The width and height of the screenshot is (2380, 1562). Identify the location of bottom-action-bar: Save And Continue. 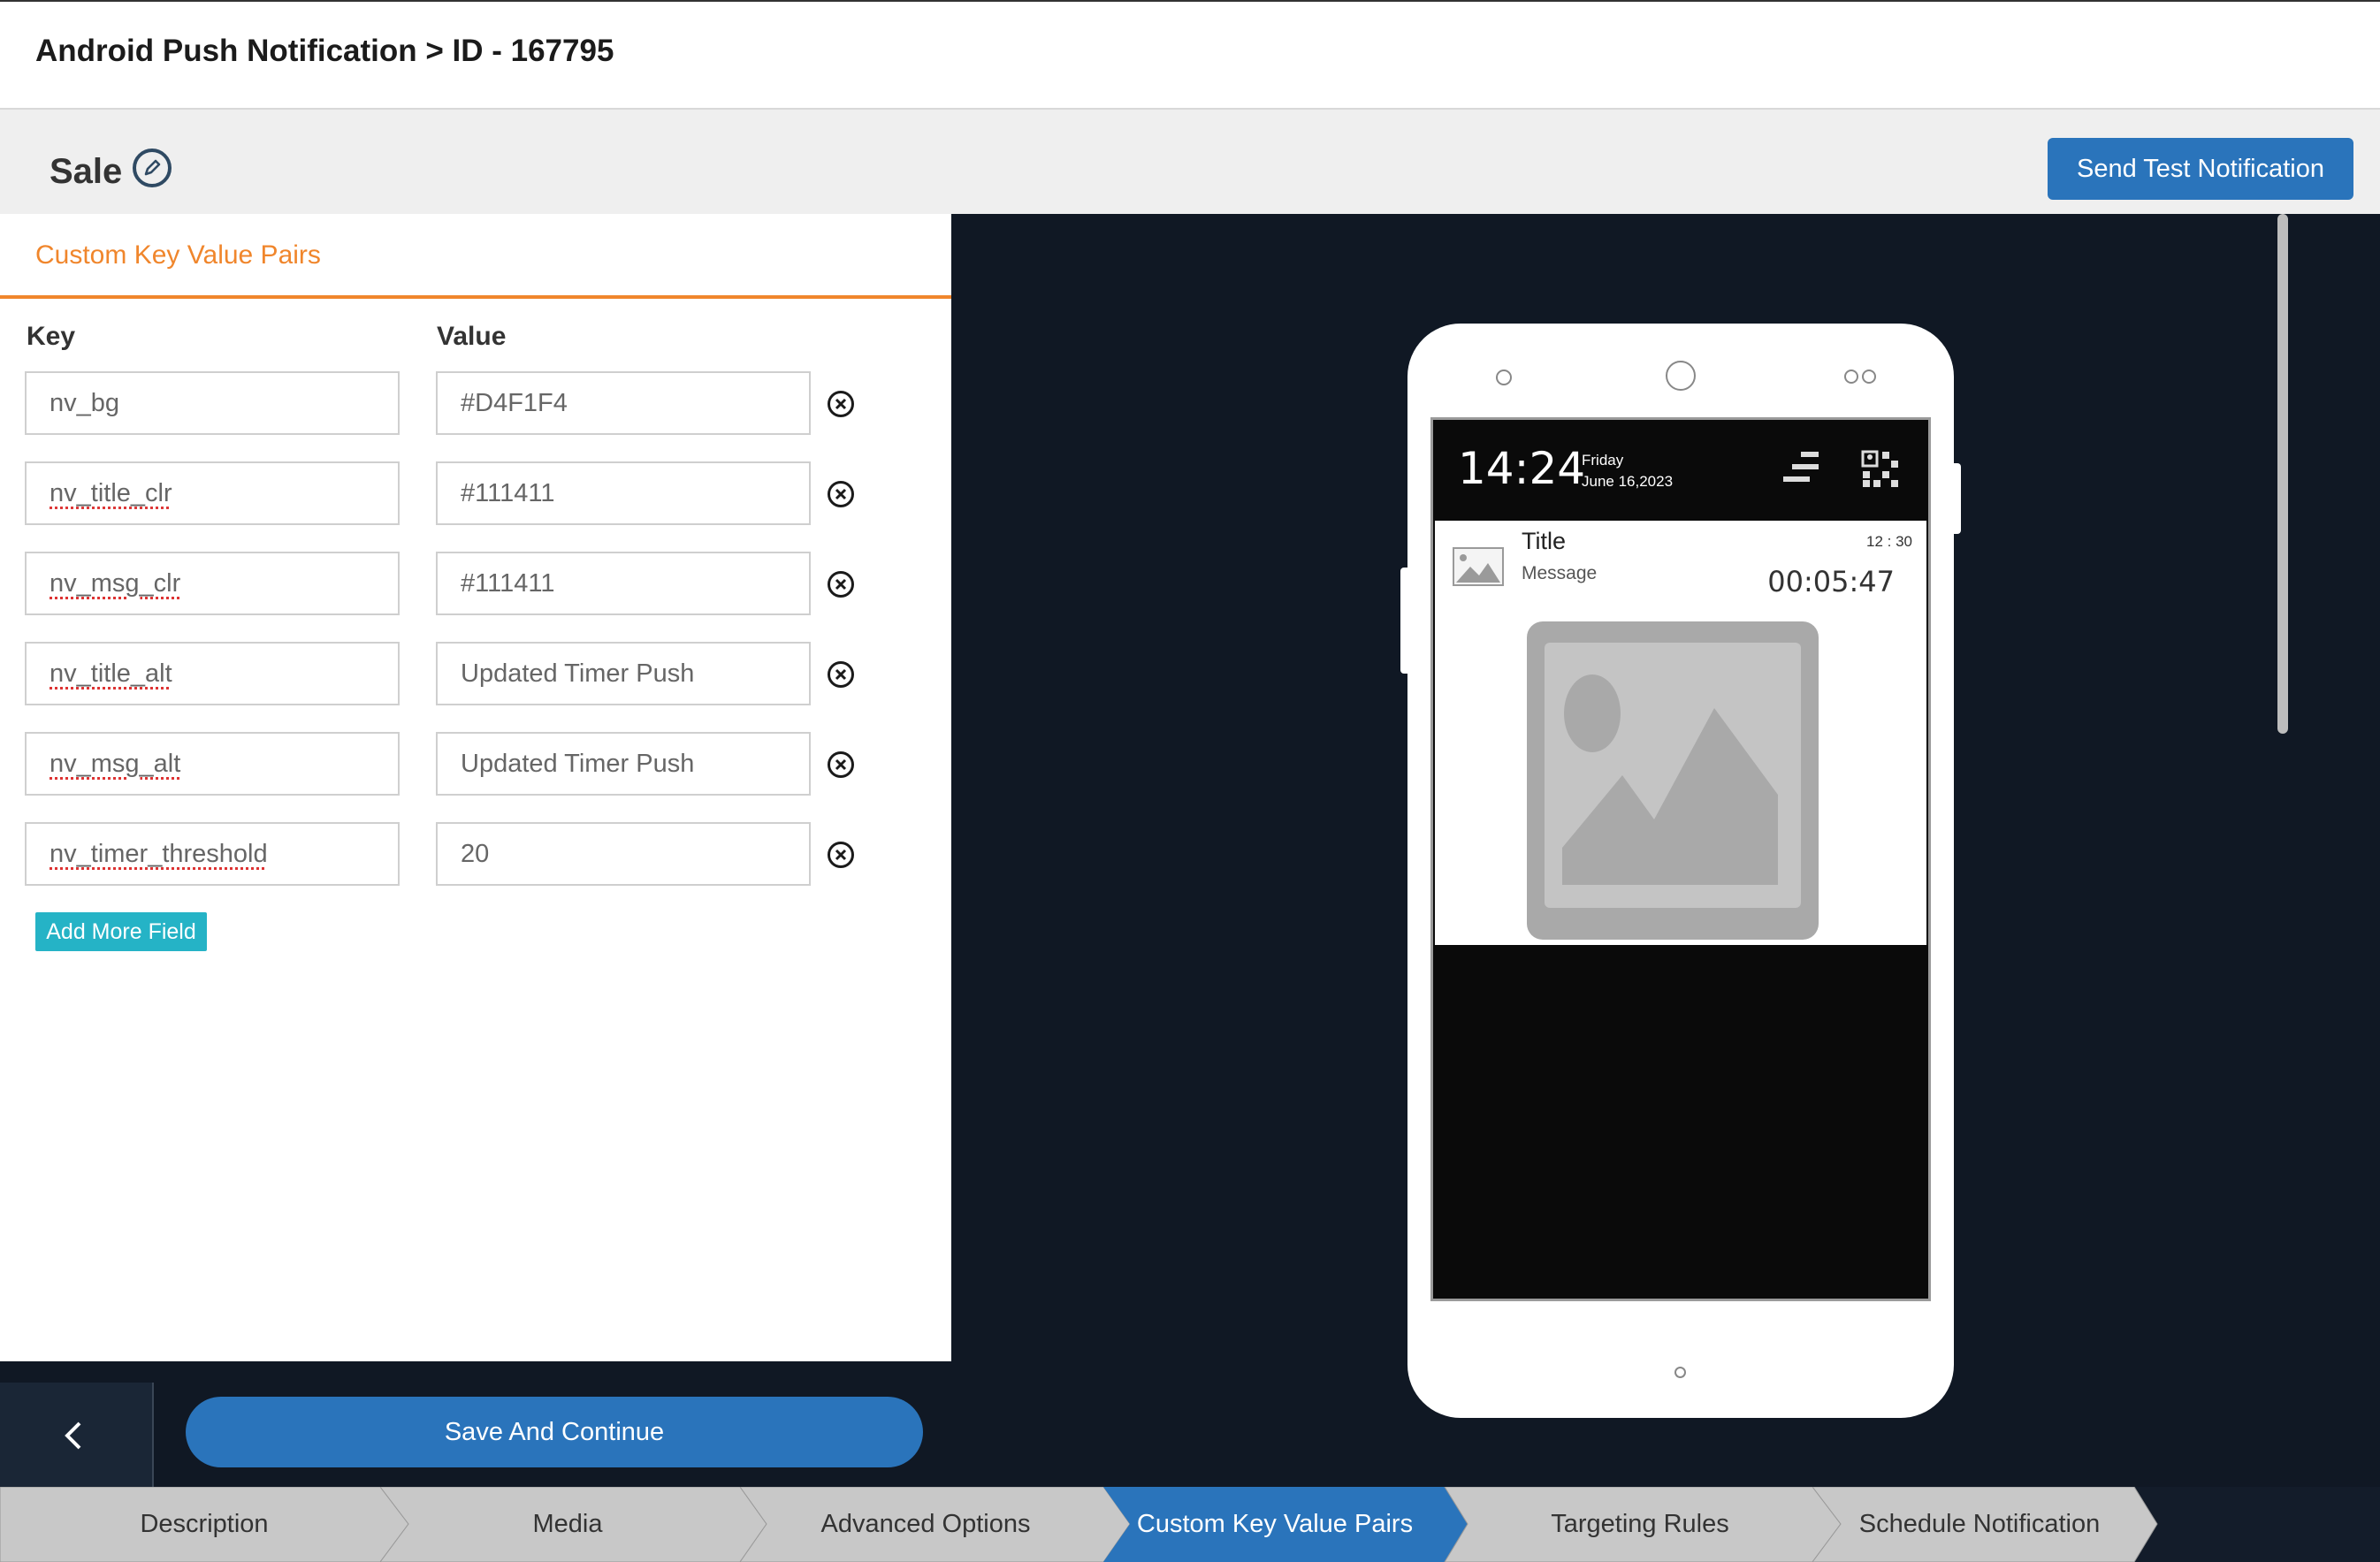
(475, 1424).